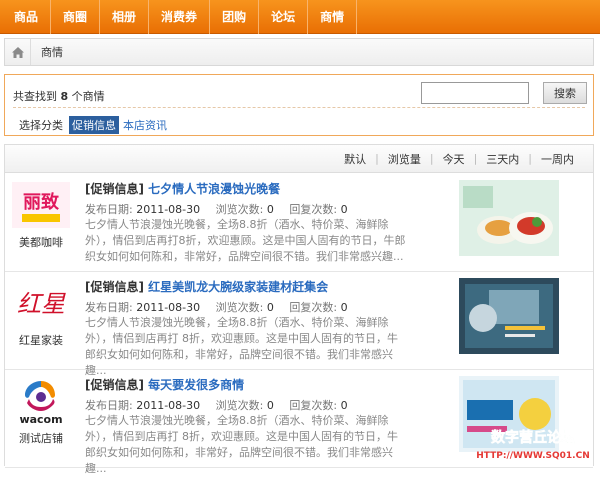 Image resolution: width=600 pixels, height=477 pixels. Describe the element at coordinates (30, 17) in the screenshot. I see `nav-item-products: 商品` at that location.